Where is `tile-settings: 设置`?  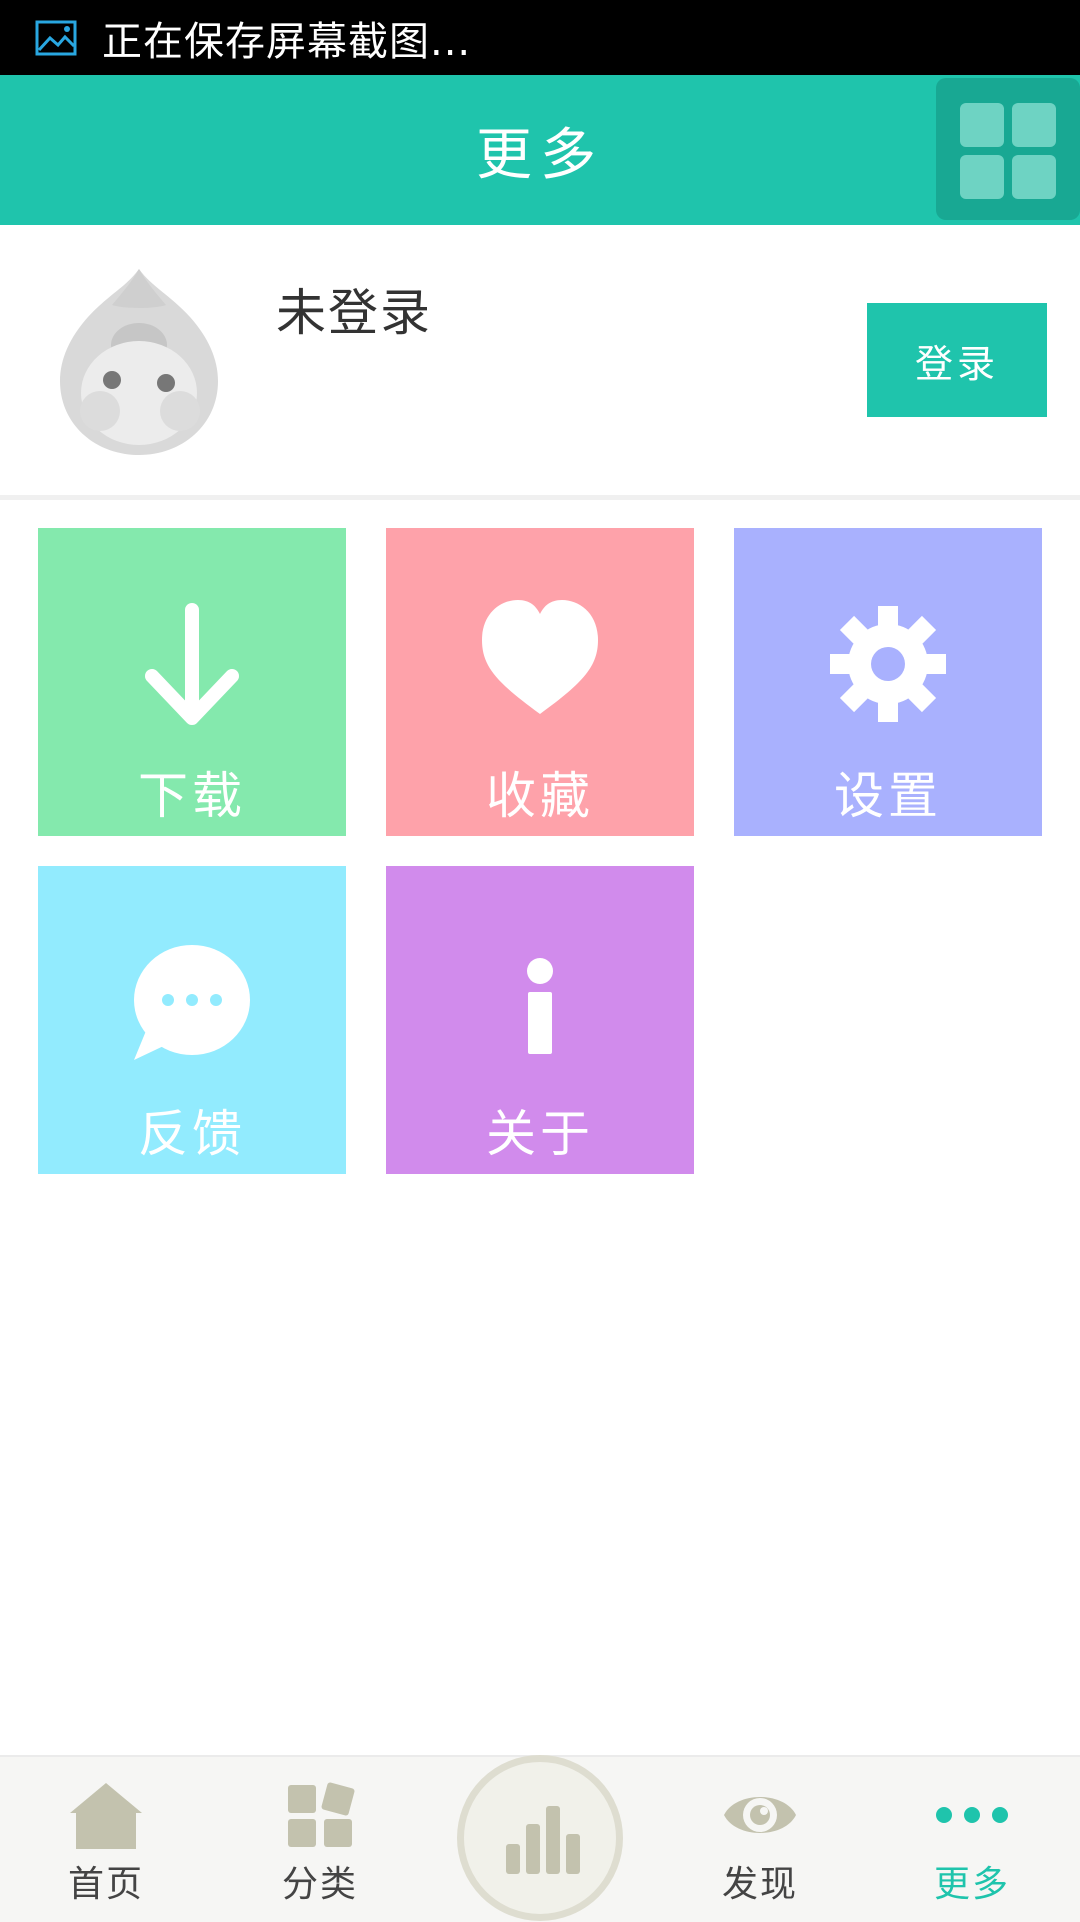
tile-settings: 设置 is located at coordinates (888, 682).